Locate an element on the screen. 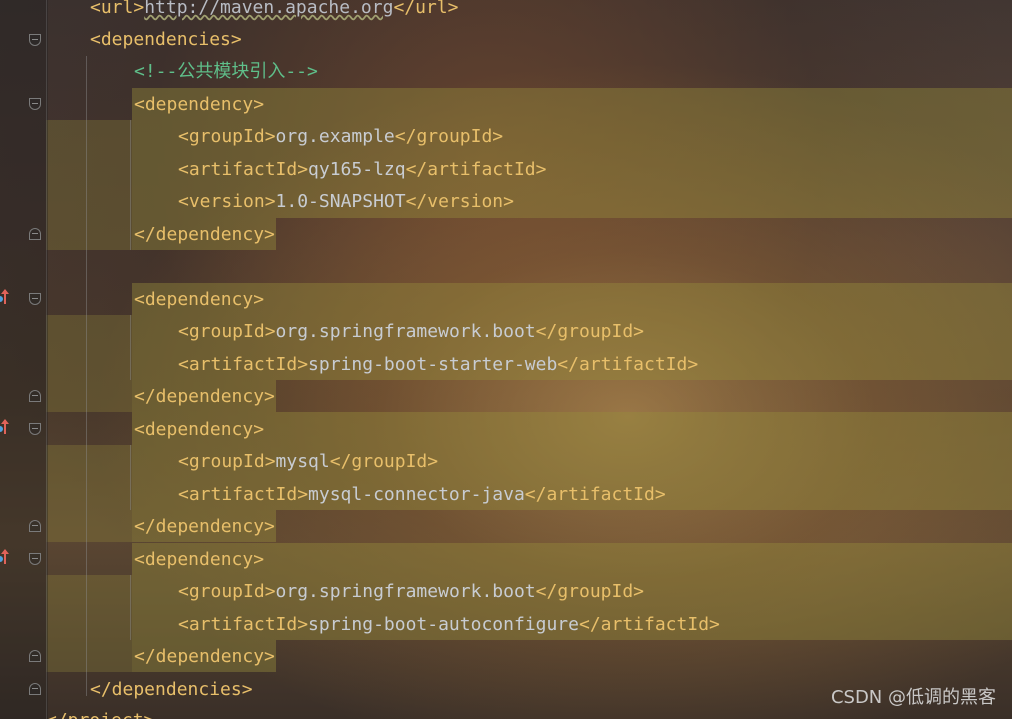 The image size is (1012, 719). xml-tag: <dependencies> is located at coordinates (166, 39).